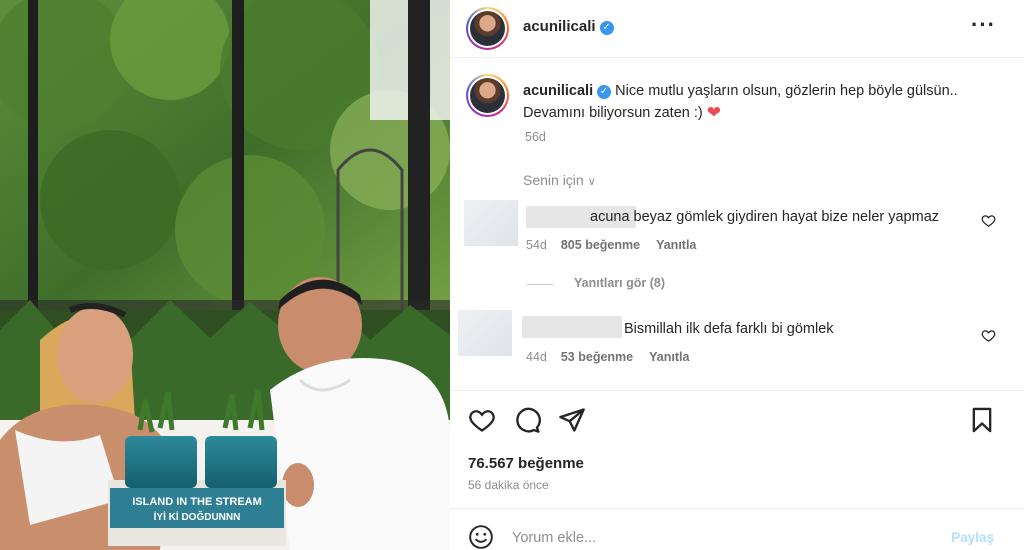  I want to click on comment-icon, so click(527, 420).